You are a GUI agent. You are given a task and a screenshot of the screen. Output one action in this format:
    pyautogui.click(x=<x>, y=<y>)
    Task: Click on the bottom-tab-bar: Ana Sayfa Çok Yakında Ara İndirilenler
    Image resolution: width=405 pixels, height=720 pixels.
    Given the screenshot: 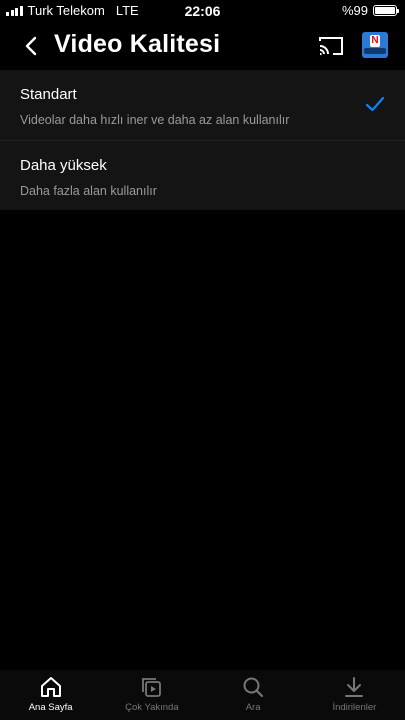 What is the action you would take?
    pyautogui.click(x=202, y=695)
    